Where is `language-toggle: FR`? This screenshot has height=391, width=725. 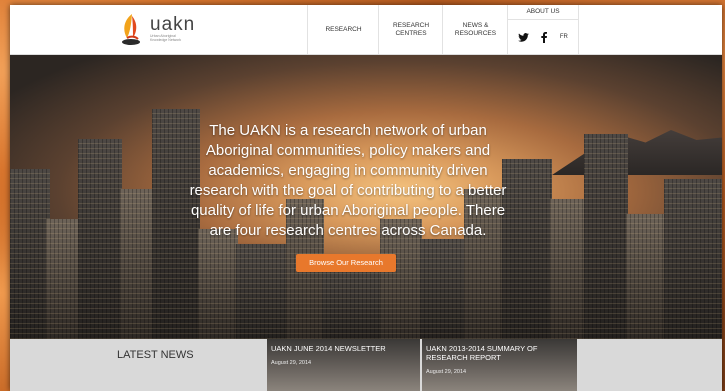
language-toggle: FR is located at coordinates (564, 37).